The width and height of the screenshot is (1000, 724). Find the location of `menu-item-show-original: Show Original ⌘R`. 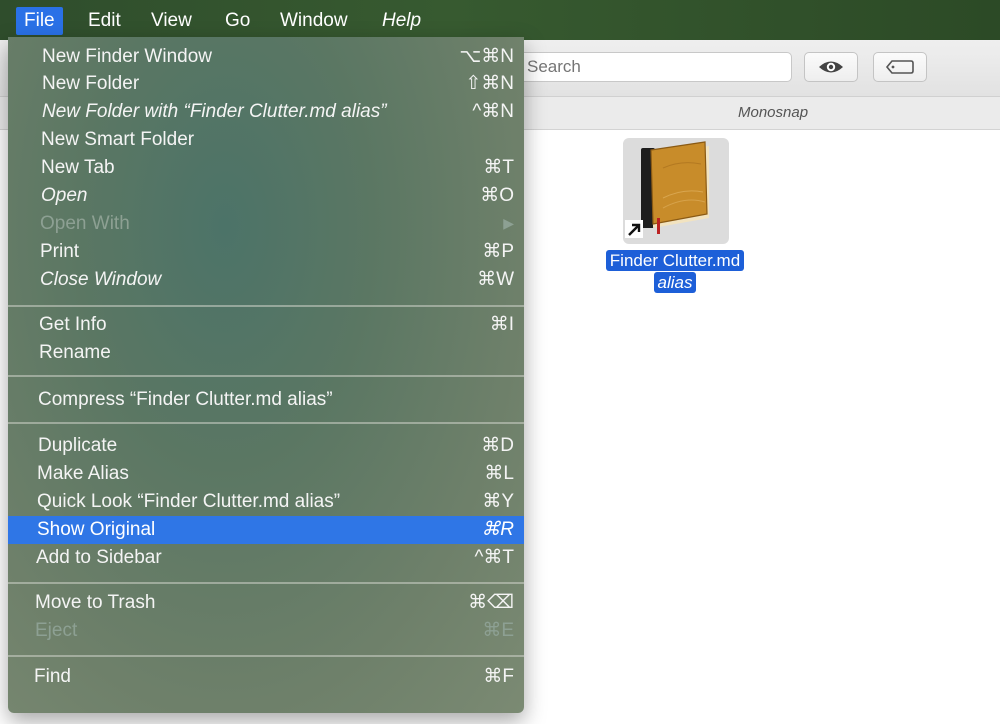

menu-item-show-original: Show Original ⌘R is located at coordinates (266, 530).